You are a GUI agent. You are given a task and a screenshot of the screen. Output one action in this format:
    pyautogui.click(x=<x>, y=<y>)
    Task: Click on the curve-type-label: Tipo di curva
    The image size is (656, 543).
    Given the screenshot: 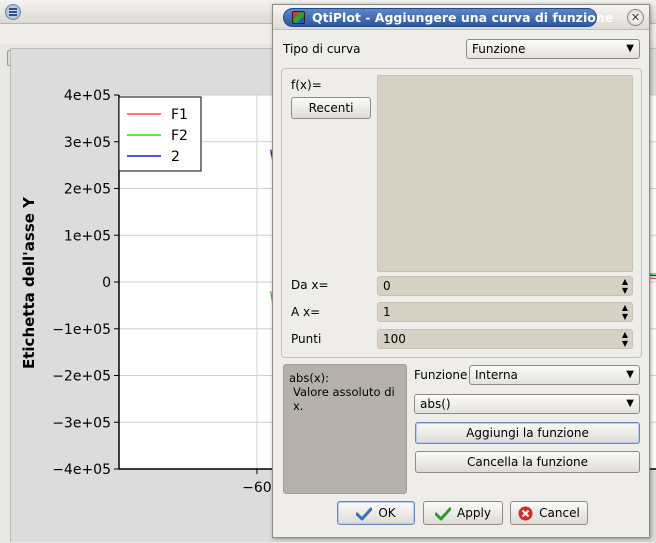 What is the action you would take?
    pyautogui.click(x=322, y=49)
    